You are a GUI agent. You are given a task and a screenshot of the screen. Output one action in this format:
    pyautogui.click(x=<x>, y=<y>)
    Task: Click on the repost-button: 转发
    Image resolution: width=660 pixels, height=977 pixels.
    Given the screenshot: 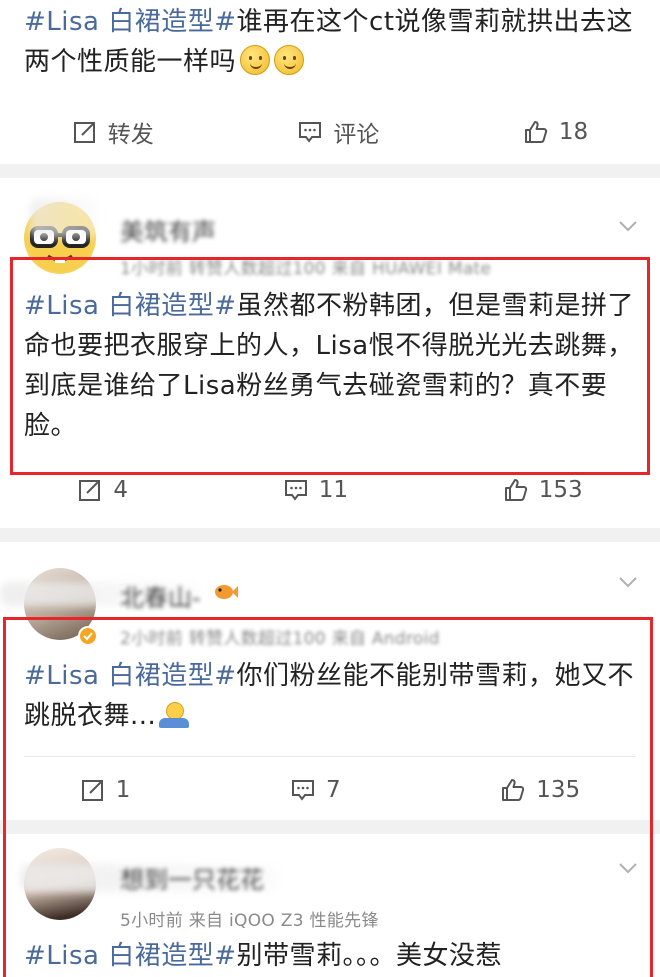 What is the action you would take?
    pyautogui.click(x=113, y=132)
    